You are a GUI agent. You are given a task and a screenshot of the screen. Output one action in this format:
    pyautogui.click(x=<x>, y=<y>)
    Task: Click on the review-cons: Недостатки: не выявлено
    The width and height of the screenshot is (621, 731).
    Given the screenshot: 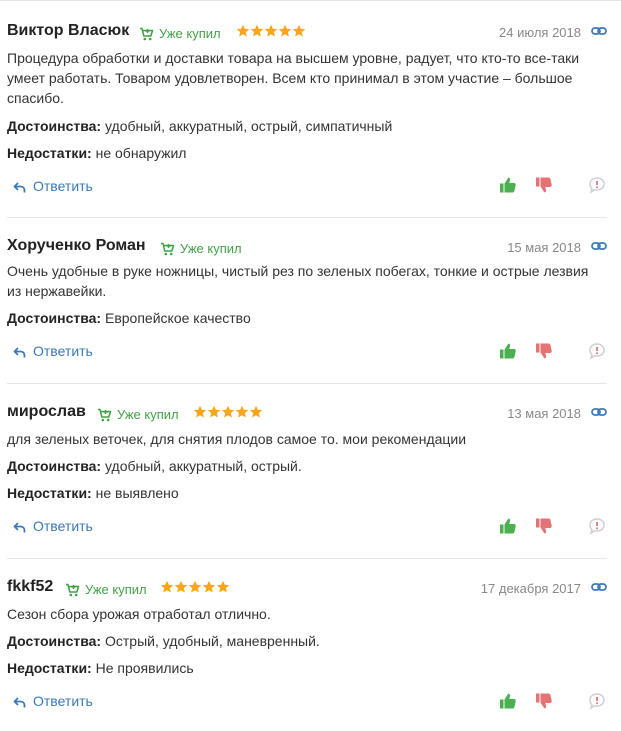 What is the action you would take?
    pyautogui.click(x=93, y=493)
    